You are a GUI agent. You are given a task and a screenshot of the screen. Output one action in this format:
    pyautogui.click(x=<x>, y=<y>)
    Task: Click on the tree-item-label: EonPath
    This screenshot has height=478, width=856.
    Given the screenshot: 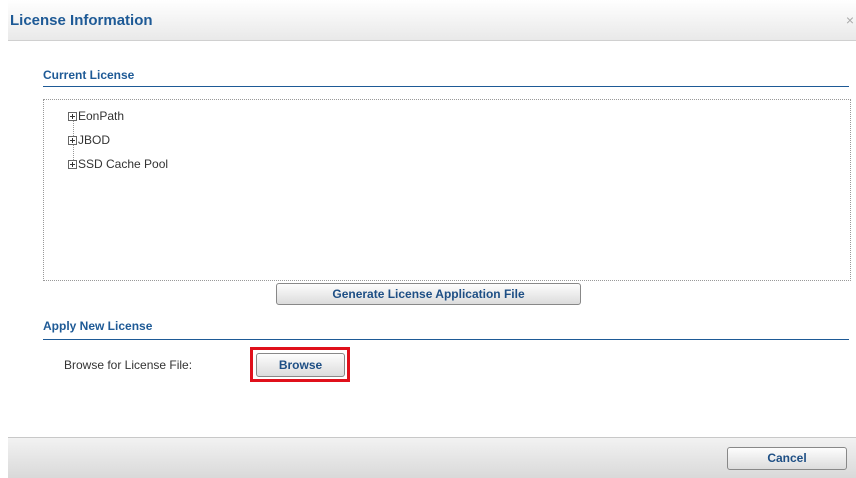 What is the action you would take?
    pyautogui.click(x=101, y=116)
    